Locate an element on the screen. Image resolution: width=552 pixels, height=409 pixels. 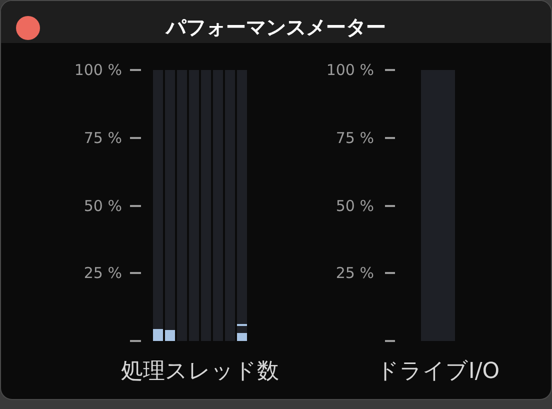
meter-label: ドライブI/O is located at coordinates (438, 372).